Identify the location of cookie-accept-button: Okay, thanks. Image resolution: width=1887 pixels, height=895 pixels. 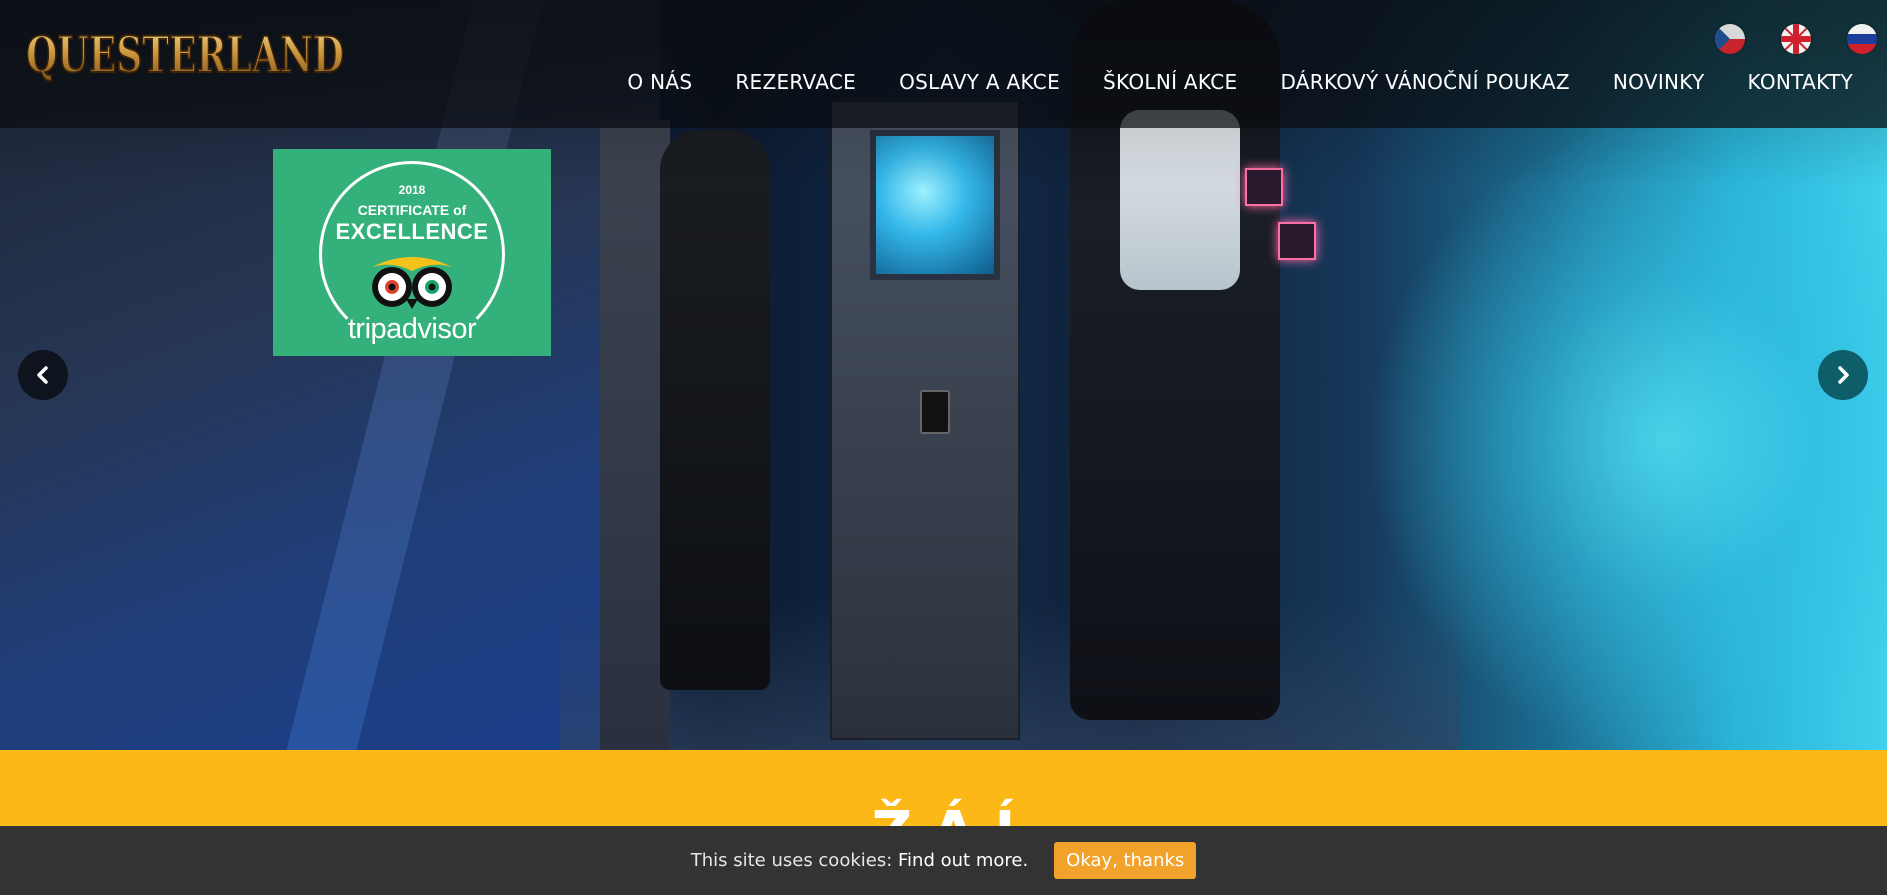
(1125, 860).